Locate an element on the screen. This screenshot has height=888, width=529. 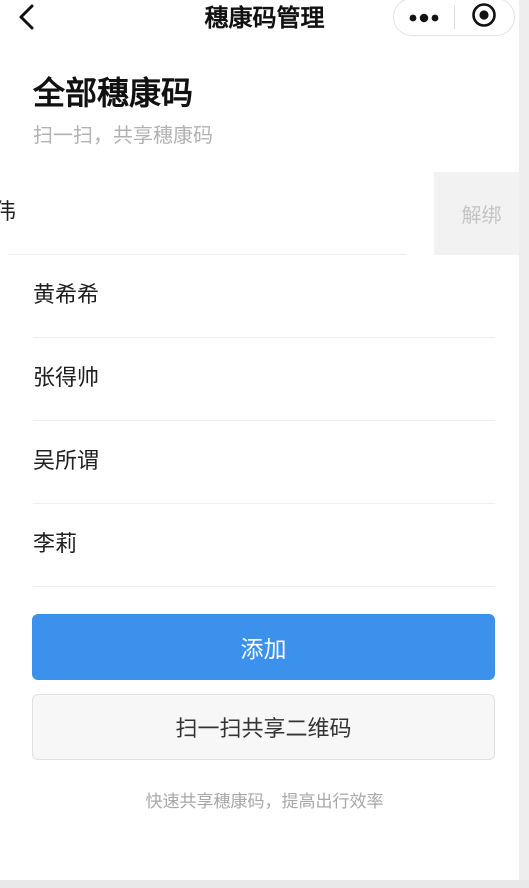
more-button is located at coordinates (424, 17).